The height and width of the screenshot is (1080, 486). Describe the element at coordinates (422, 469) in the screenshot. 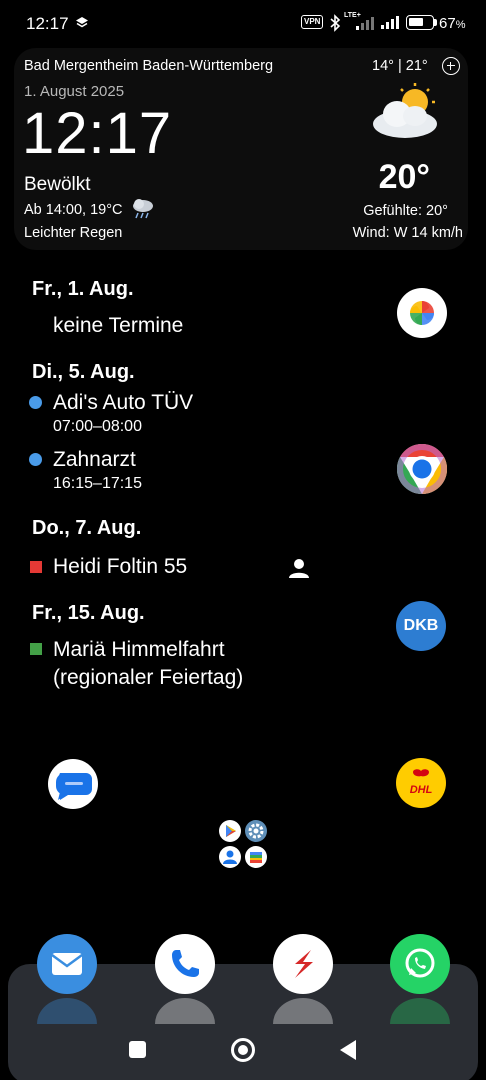

I see `chrome-app-icon` at that location.